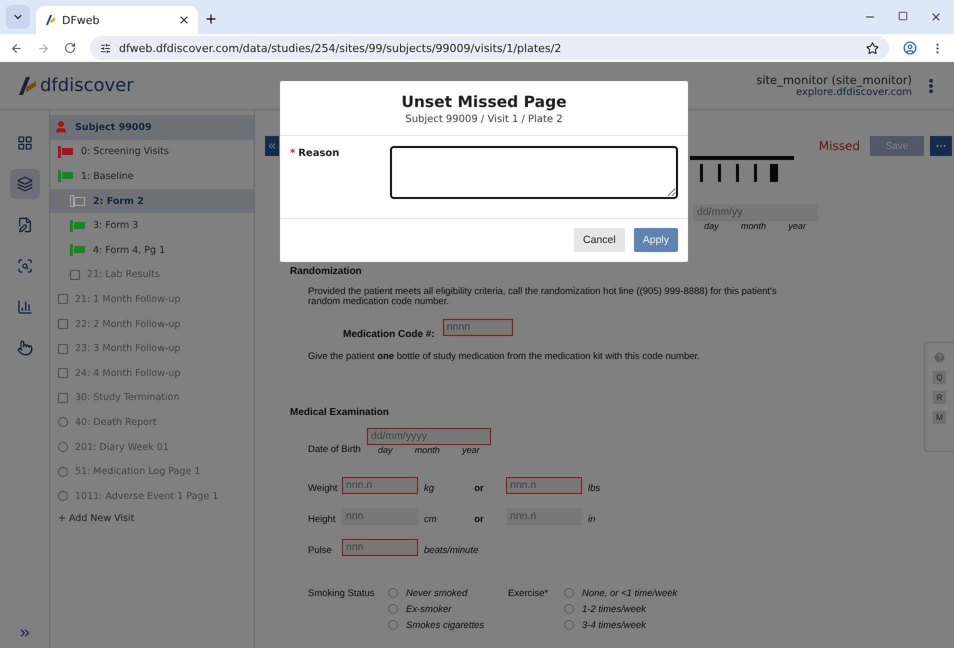 The image size is (954, 648). I want to click on dialog-title: Unset Missed Page, so click(484, 102).